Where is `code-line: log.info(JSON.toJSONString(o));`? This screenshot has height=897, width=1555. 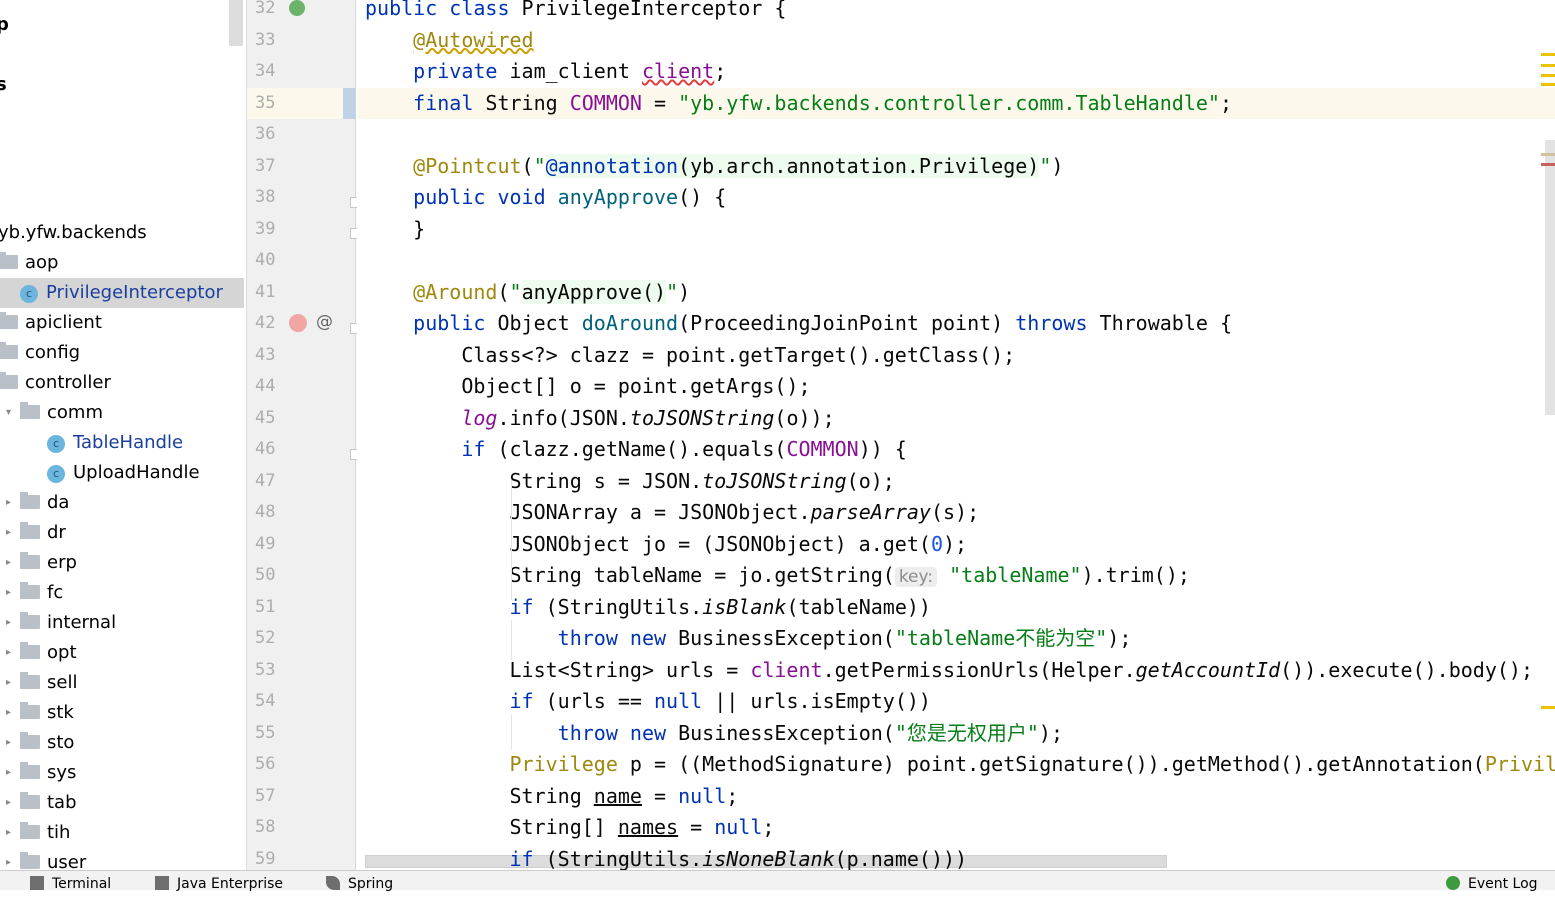
code-line: log.info(JSON.toJSONString(o)); is located at coordinates (599, 419).